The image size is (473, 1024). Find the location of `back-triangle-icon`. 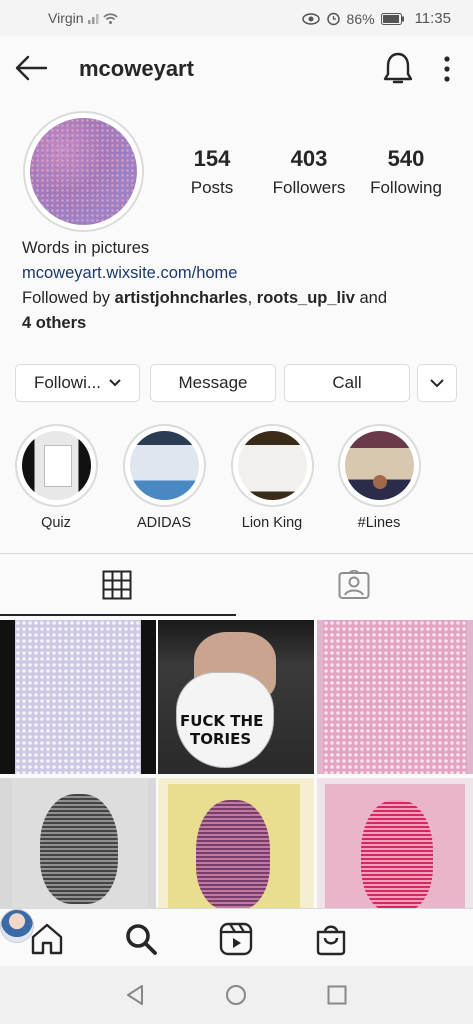

back-triangle-icon is located at coordinates (135, 995).